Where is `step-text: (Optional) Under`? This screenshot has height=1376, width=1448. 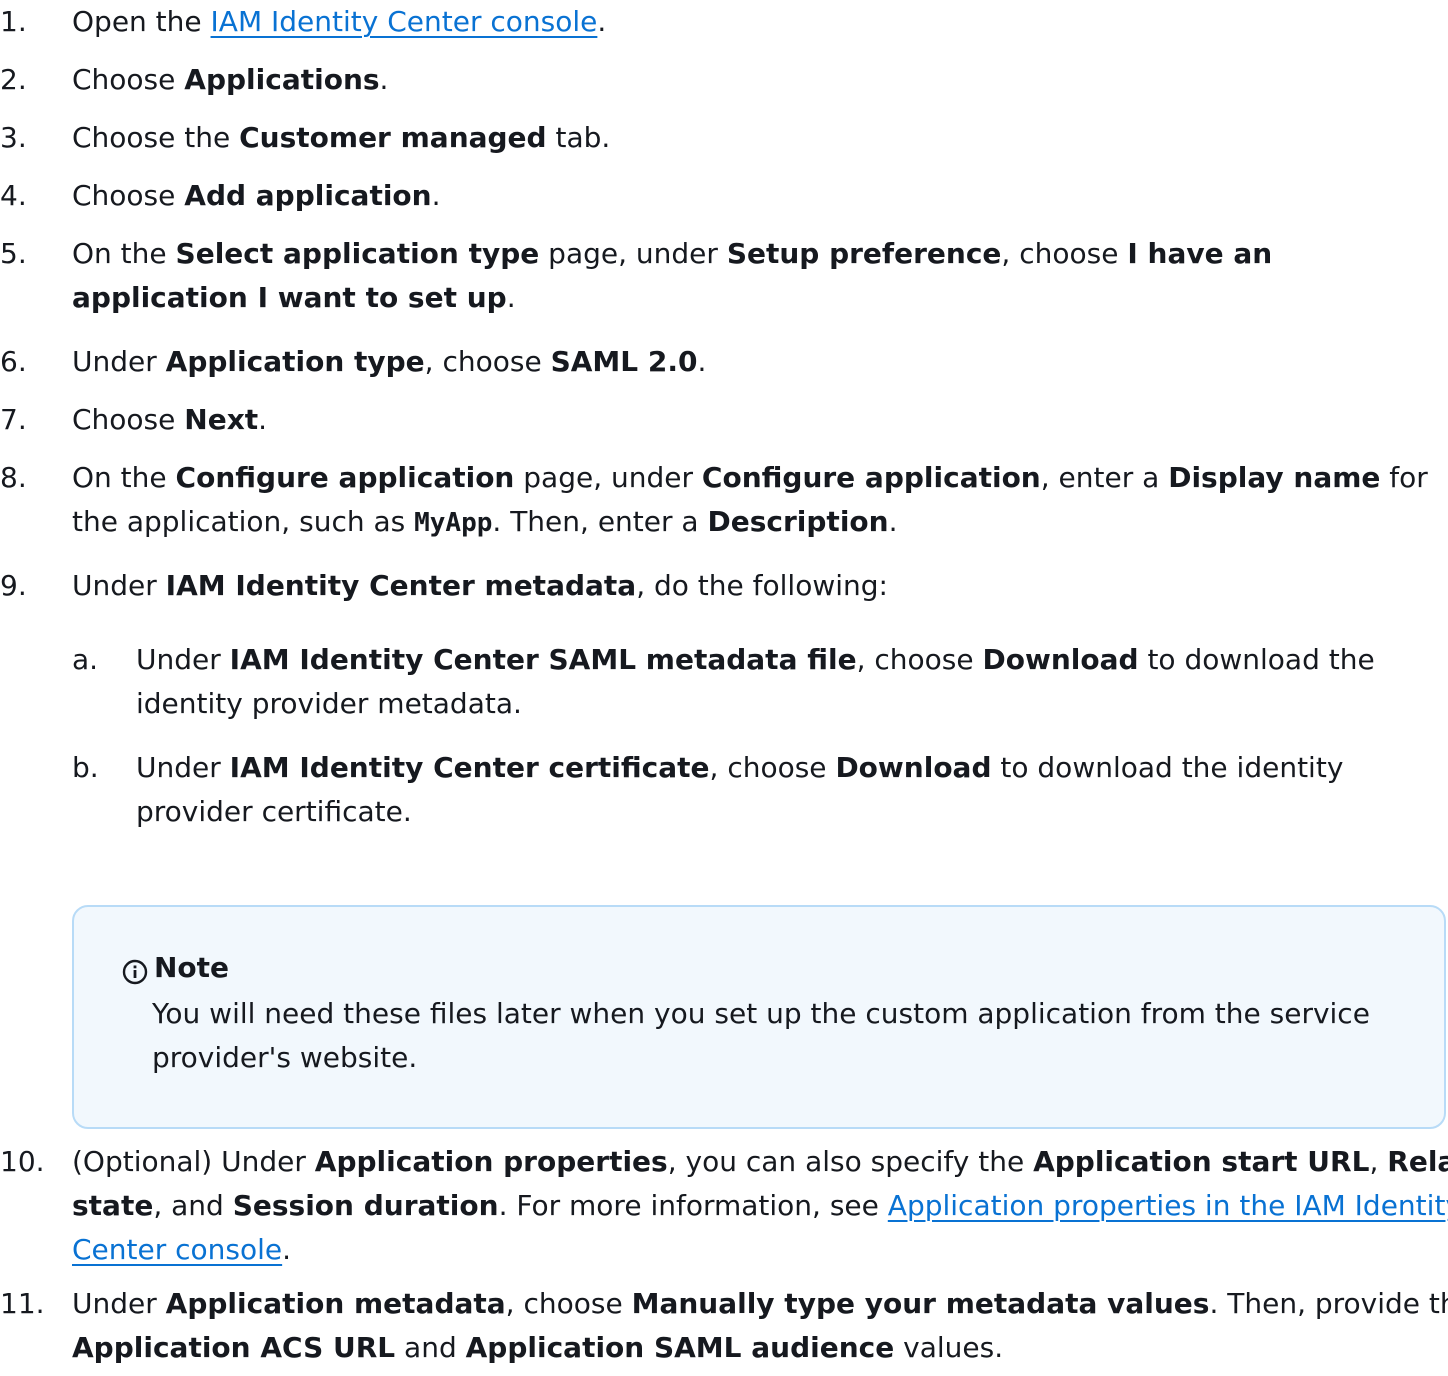
step-text: (Optional) Under is located at coordinates (193, 1161).